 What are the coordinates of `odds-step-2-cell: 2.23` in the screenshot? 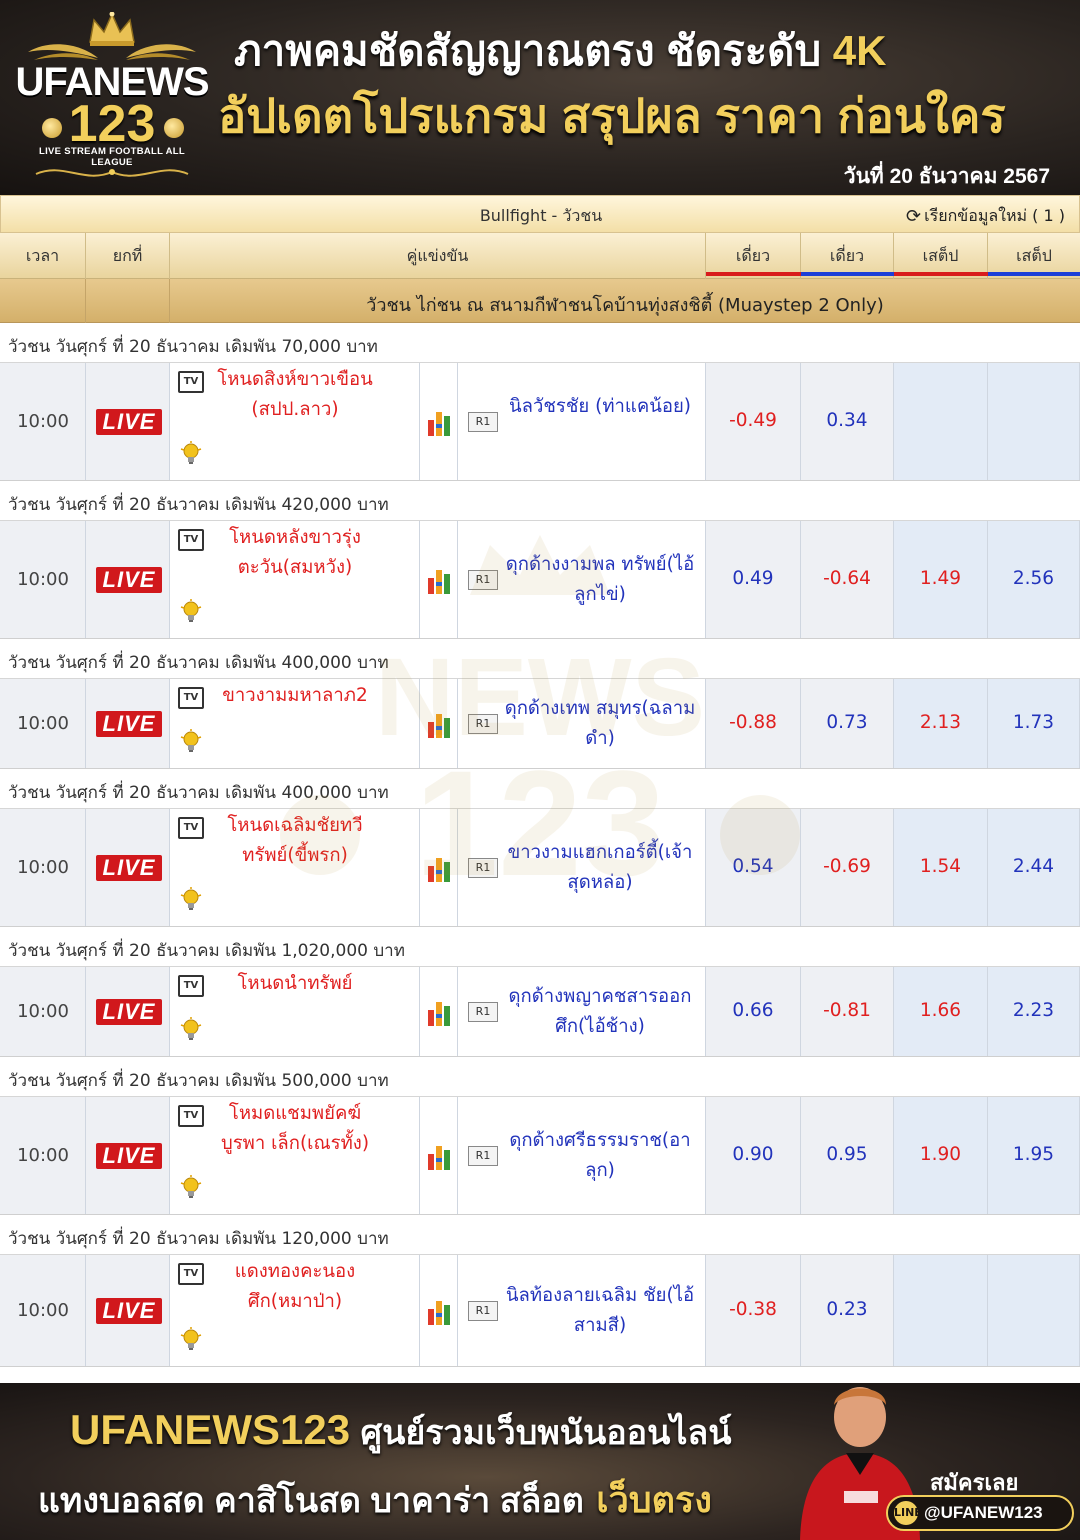 It's located at (1034, 1011).